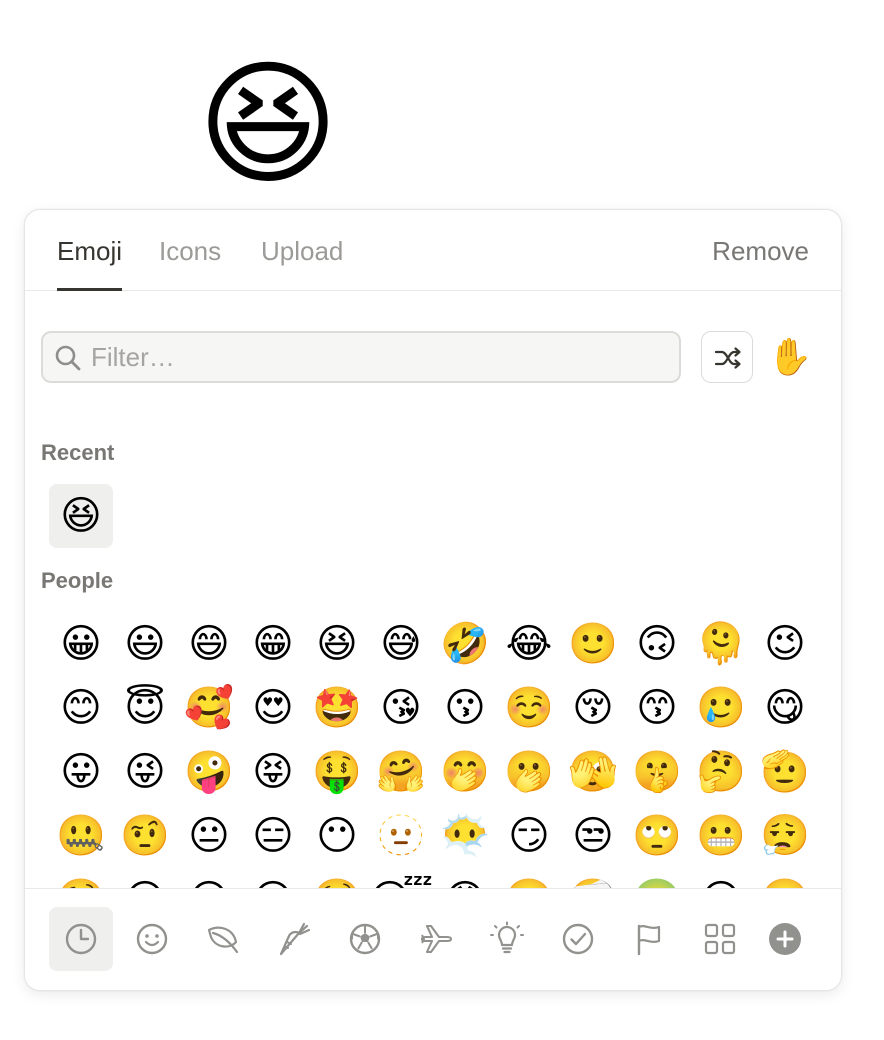 The width and height of the screenshot is (884, 1040). I want to click on emoji-cell: 😒, so click(593, 836).